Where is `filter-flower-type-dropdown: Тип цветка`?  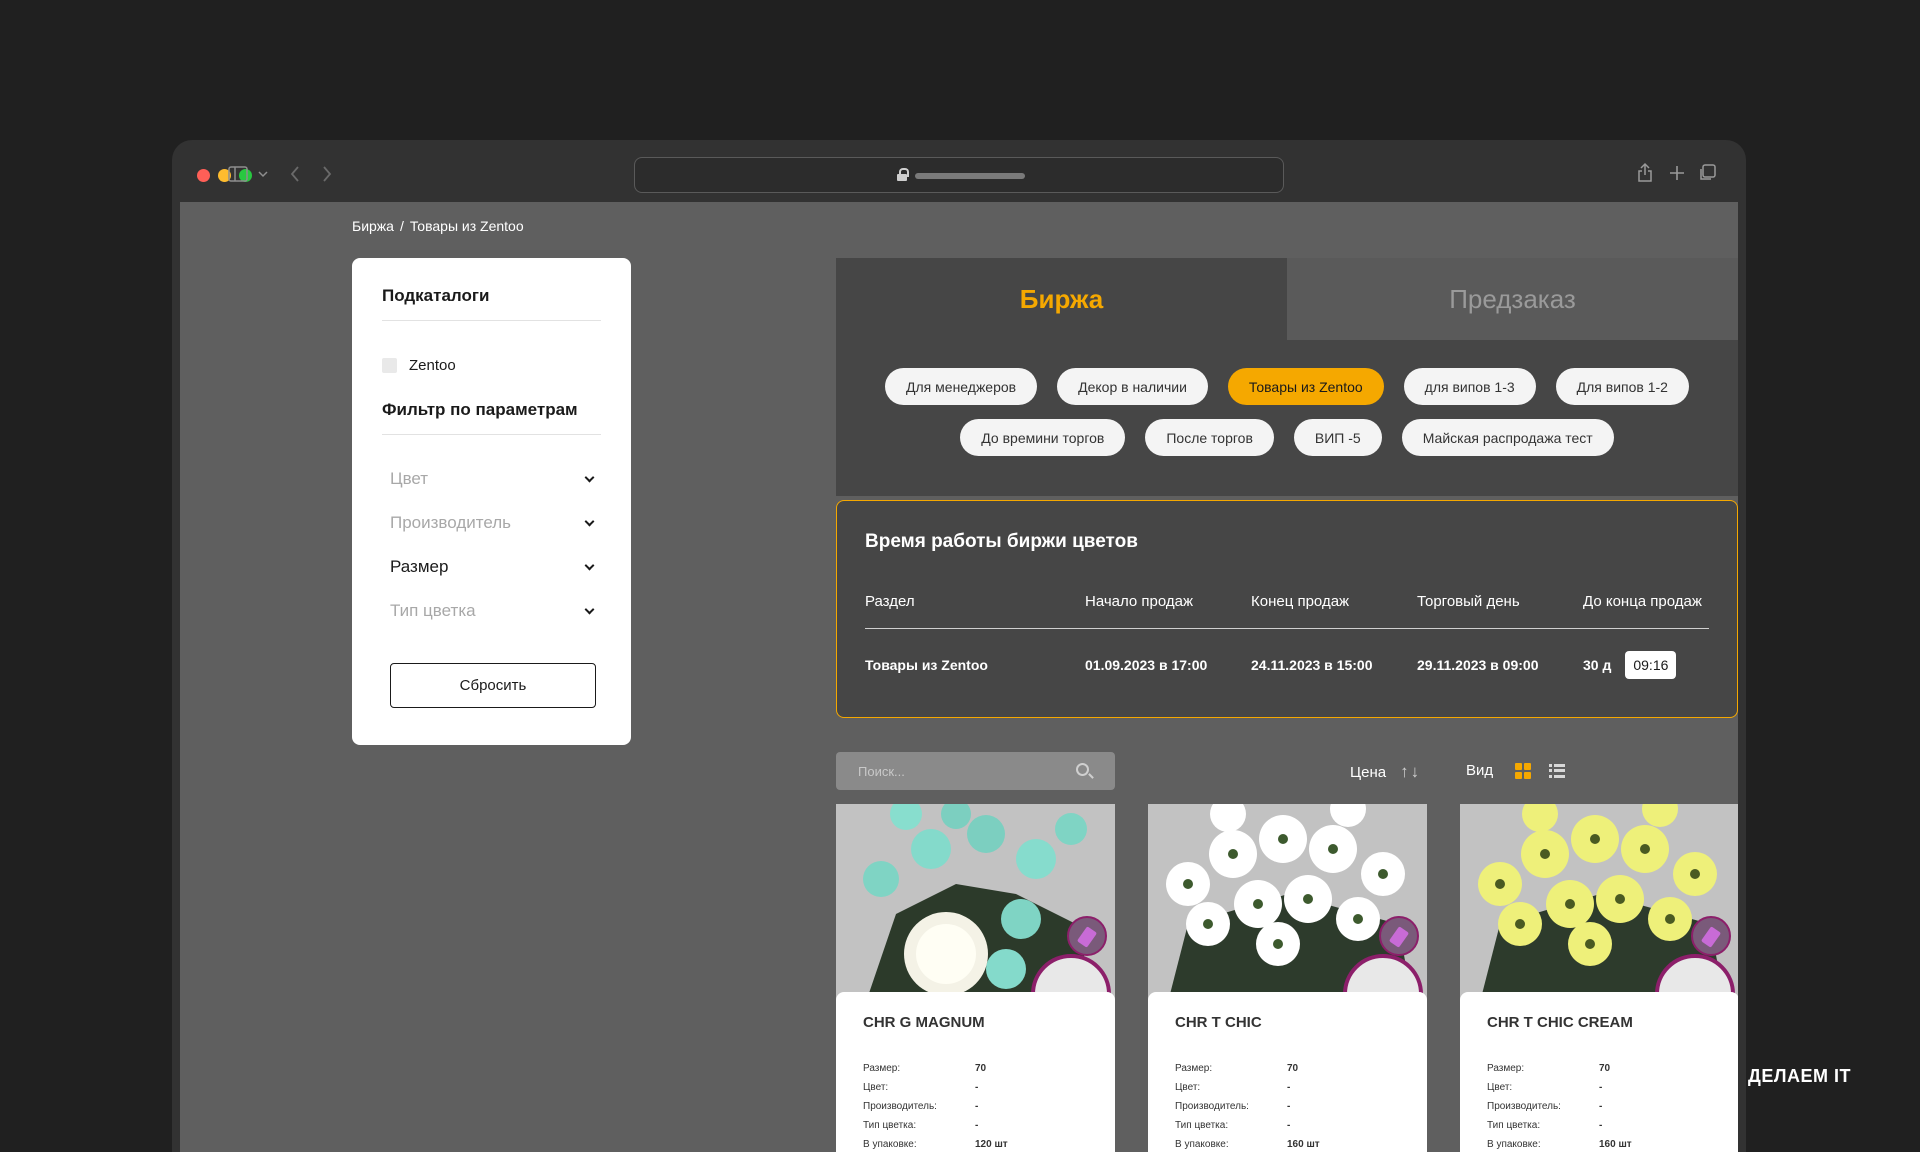
filter-flower-type-dropdown: Тип цветка is located at coordinates (491, 611).